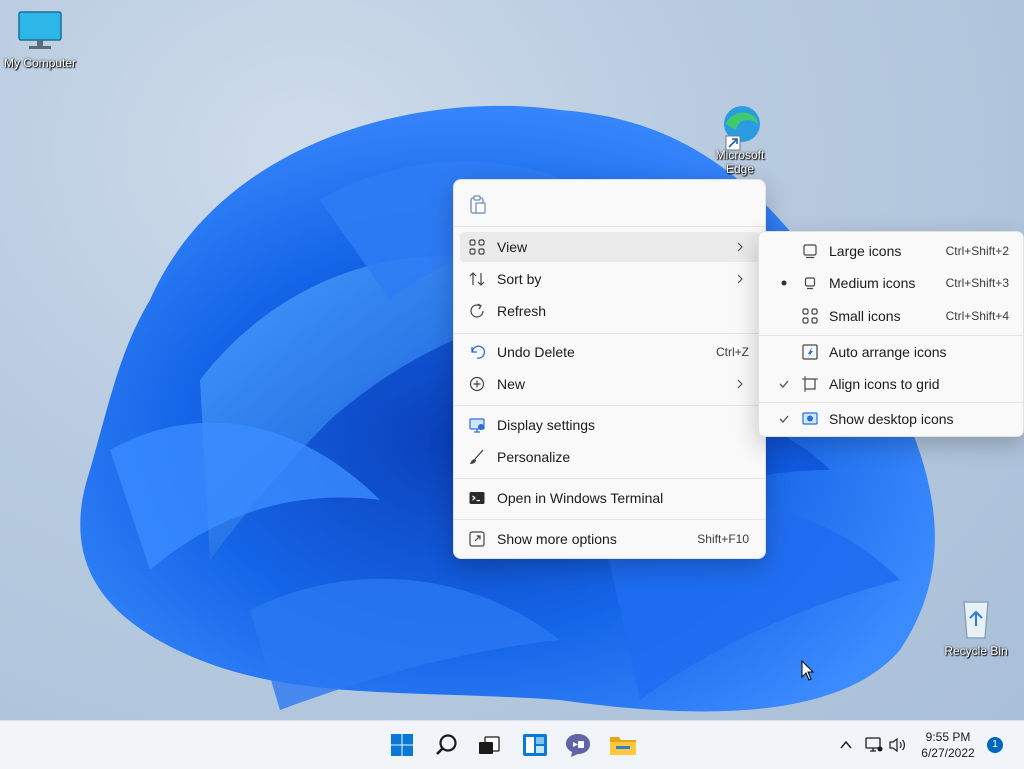 The width and height of the screenshot is (1024, 769). I want to click on menu-item-open-terminal: Open in Windows Terminal, so click(609, 498).